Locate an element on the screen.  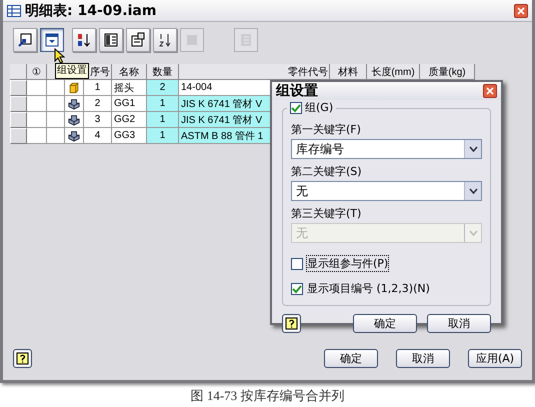
export-icon is located at coordinates (25, 40).